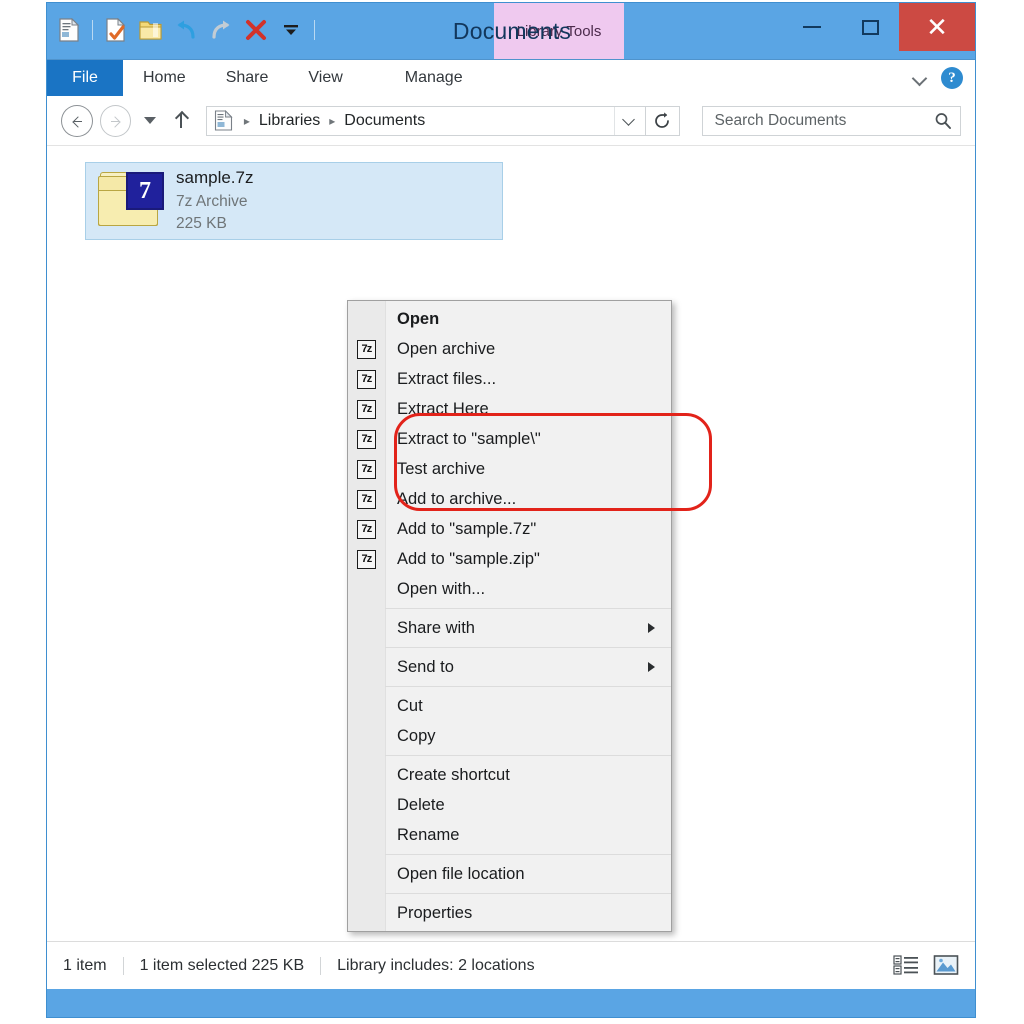 Image resolution: width=1024 pixels, height=1024 pixels. I want to click on tab-file: File, so click(85, 78).